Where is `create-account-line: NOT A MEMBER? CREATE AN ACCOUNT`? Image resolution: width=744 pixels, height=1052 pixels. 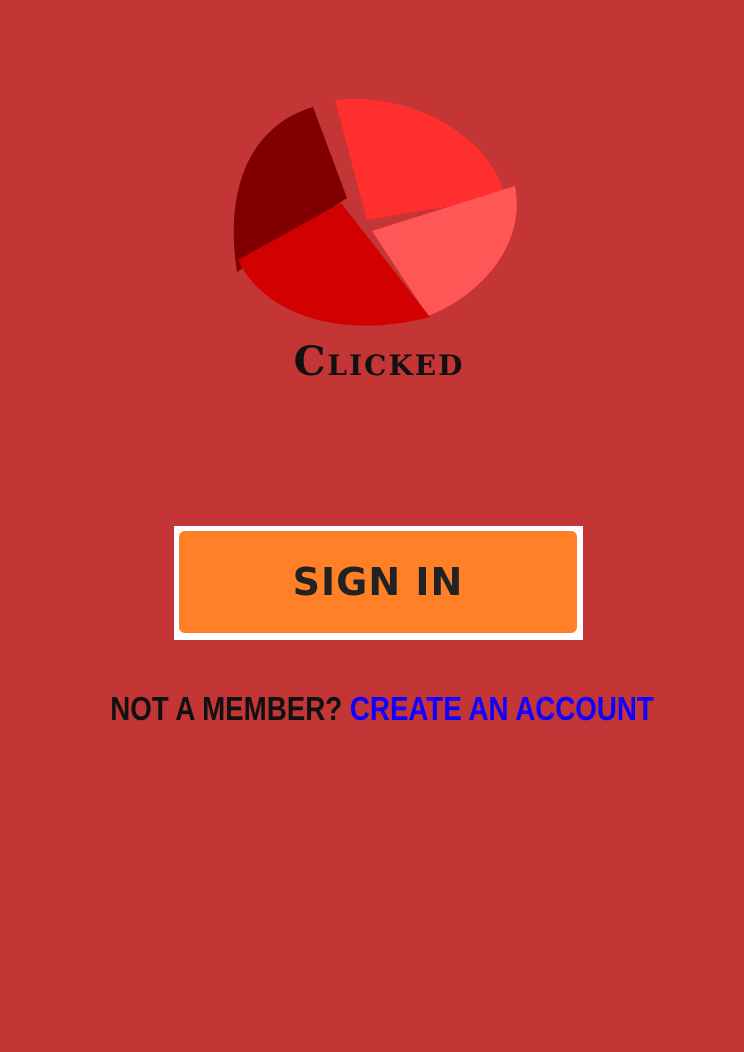
create-account-line: NOT A MEMBER? CREATE AN ACCOUNT is located at coordinates (382, 709).